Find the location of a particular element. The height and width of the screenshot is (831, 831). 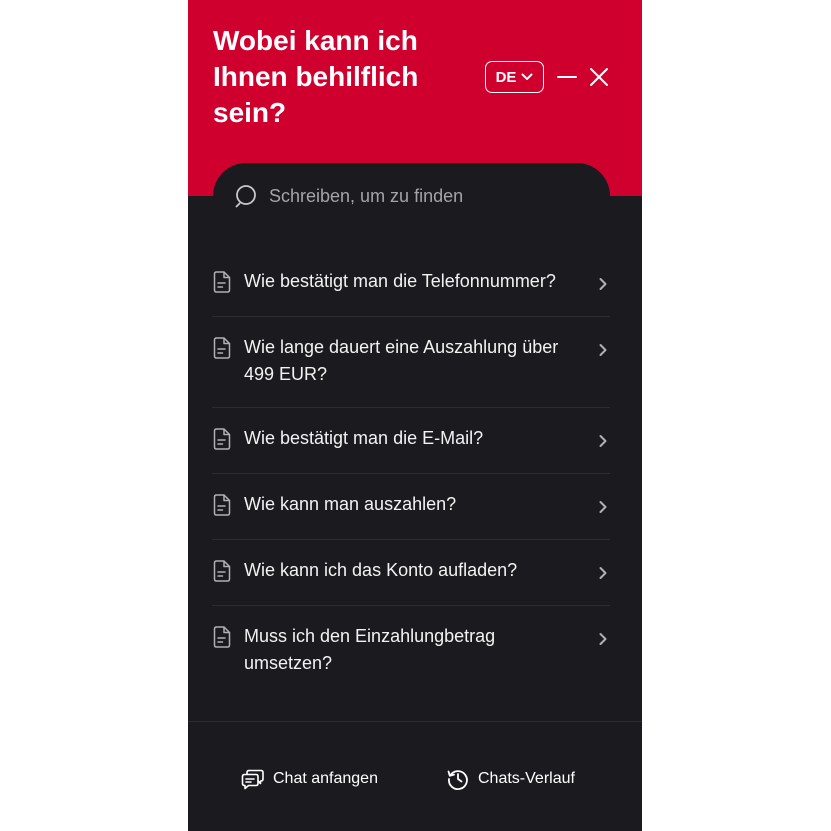

faq-item: Wie bestätigt man die Telefonnummer? is located at coordinates (411, 284).